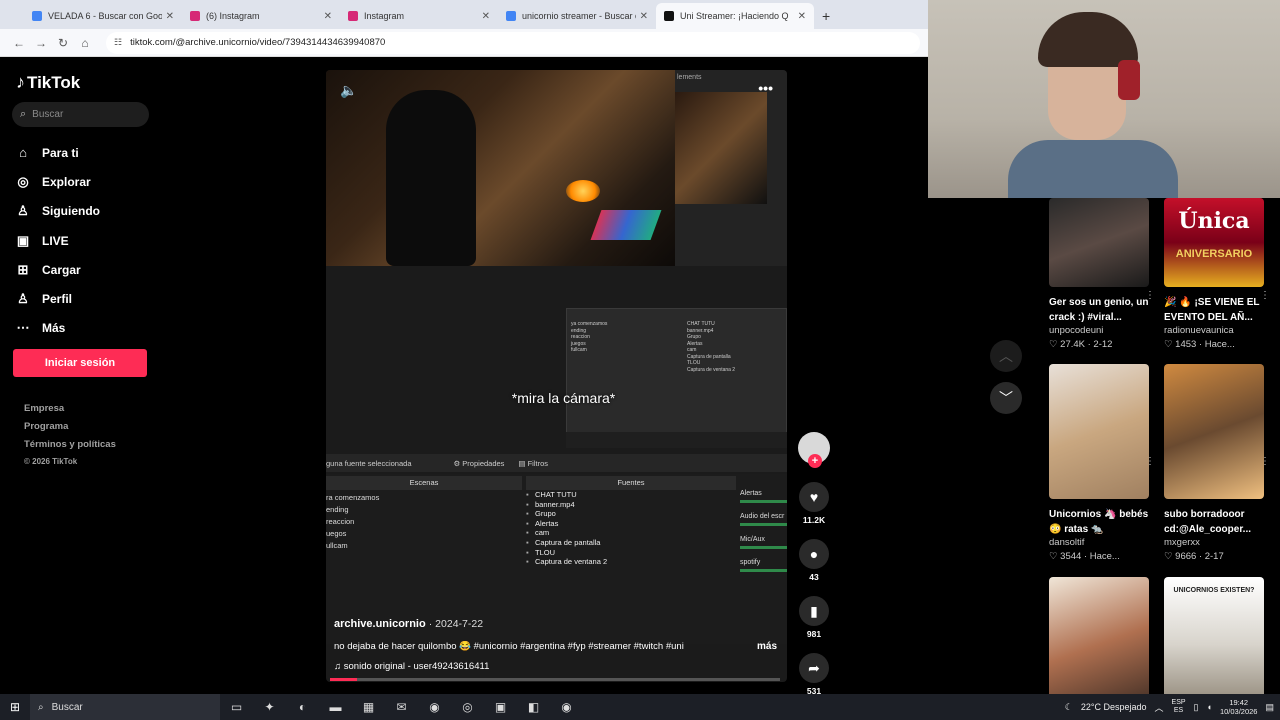  I want to click on share-icon: ➦, so click(814, 668).